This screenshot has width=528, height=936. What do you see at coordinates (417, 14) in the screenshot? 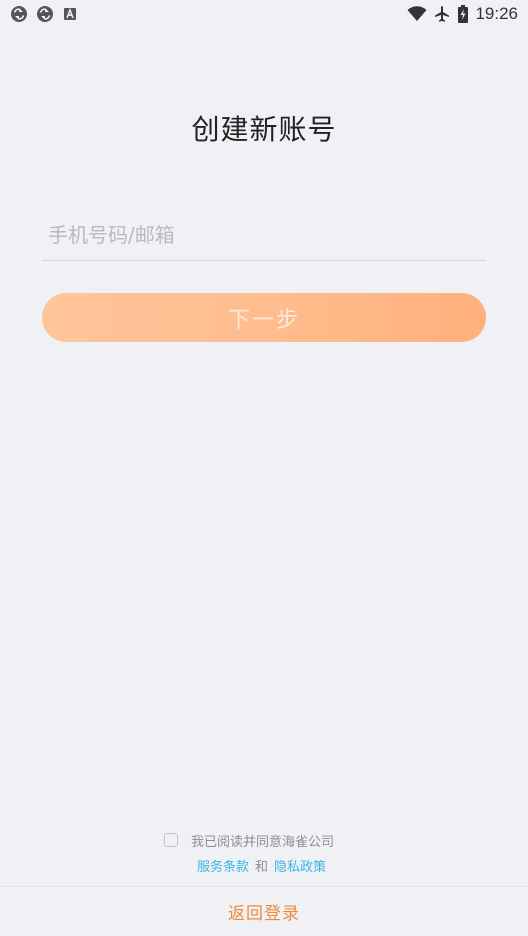
I see `wifi-icon` at bounding box center [417, 14].